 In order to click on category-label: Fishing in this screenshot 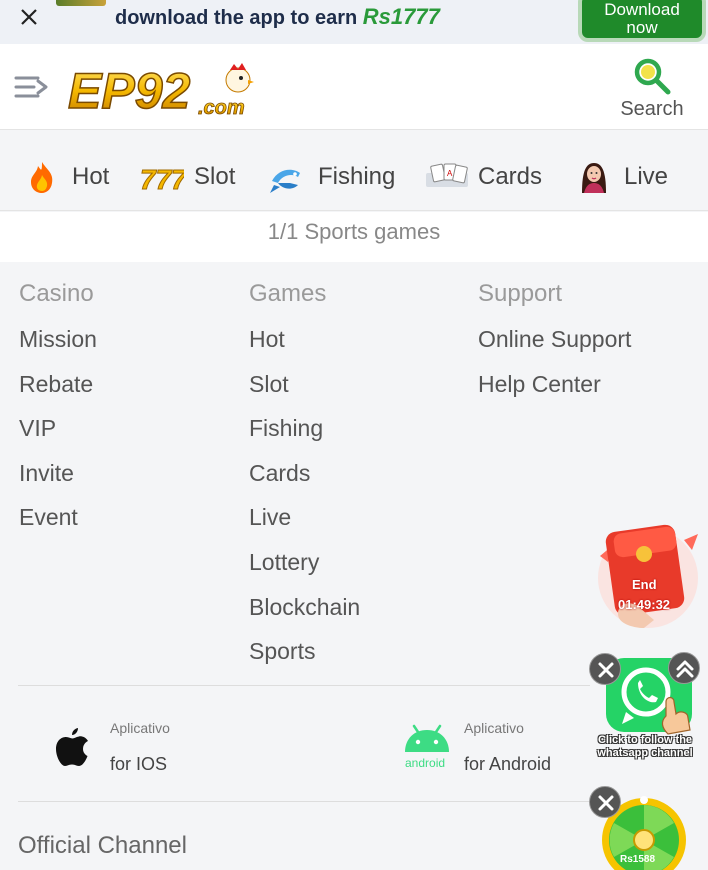, I will do `click(357, 176)`.